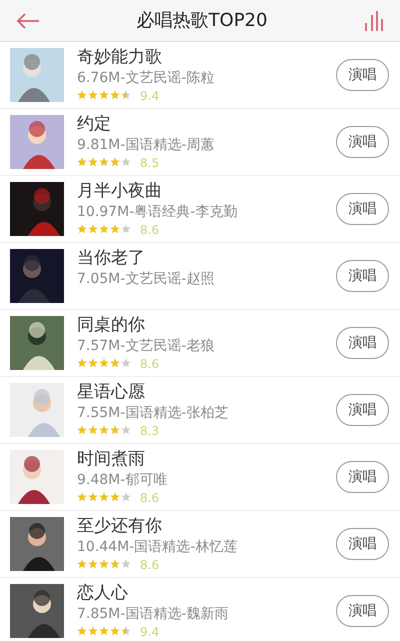 The width and height of the screenshot is (400, 641). Describe the element at coordinates (374, 21) in the screenshot. I see `bar-chart-icon` at that location.